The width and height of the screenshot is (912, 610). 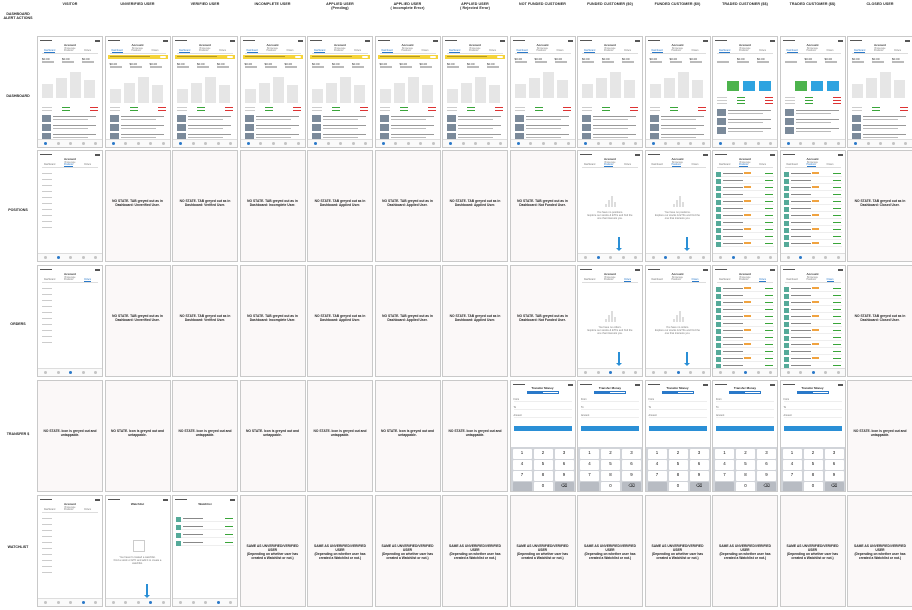 What do you see at coordinates (610, 476) in the screenshot?
I see `keypad-key: 8` at bounding box center [610, 476].